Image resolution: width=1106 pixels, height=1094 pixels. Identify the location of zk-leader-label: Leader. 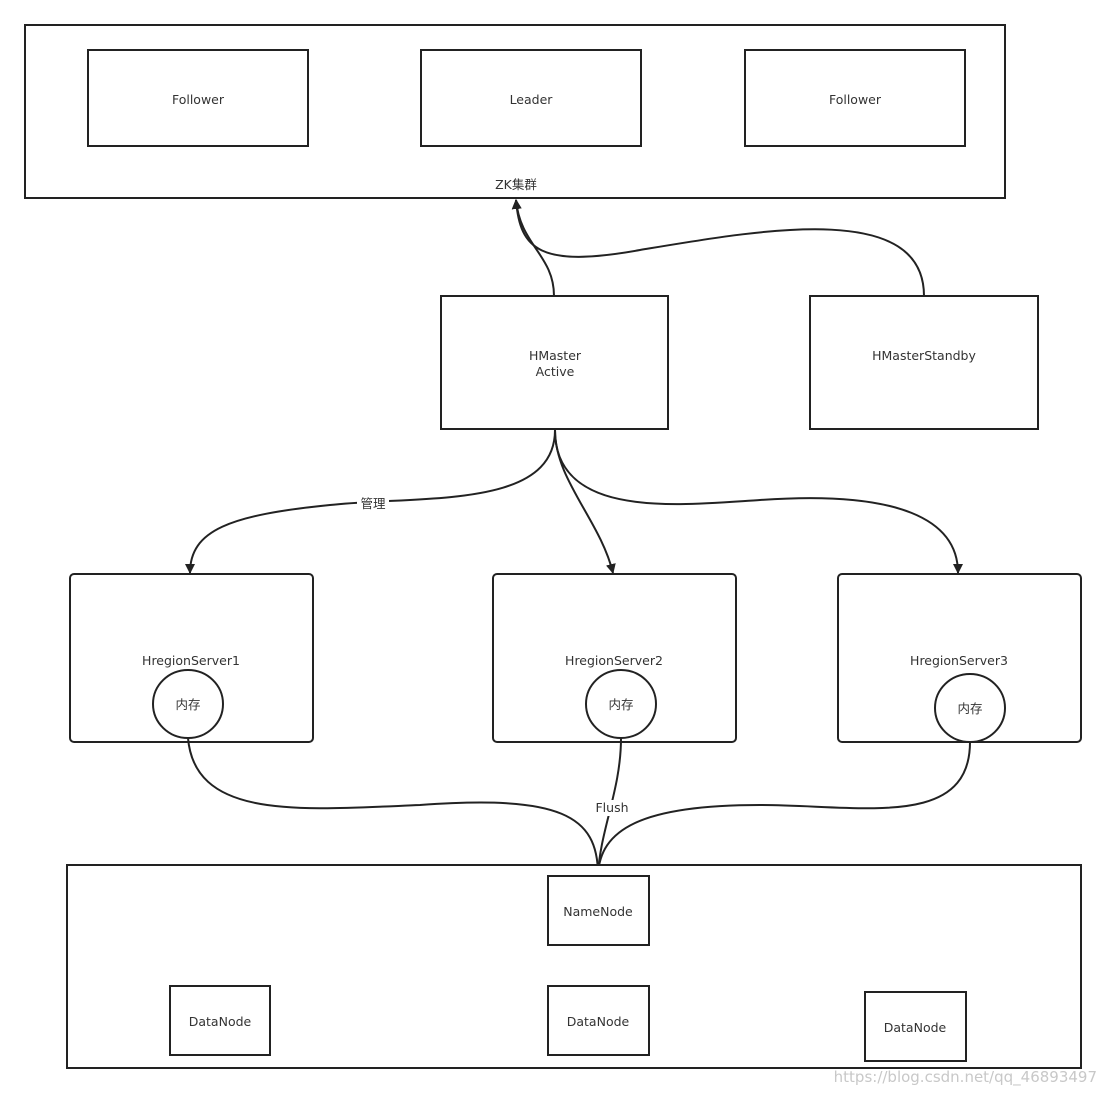
(532, 99).